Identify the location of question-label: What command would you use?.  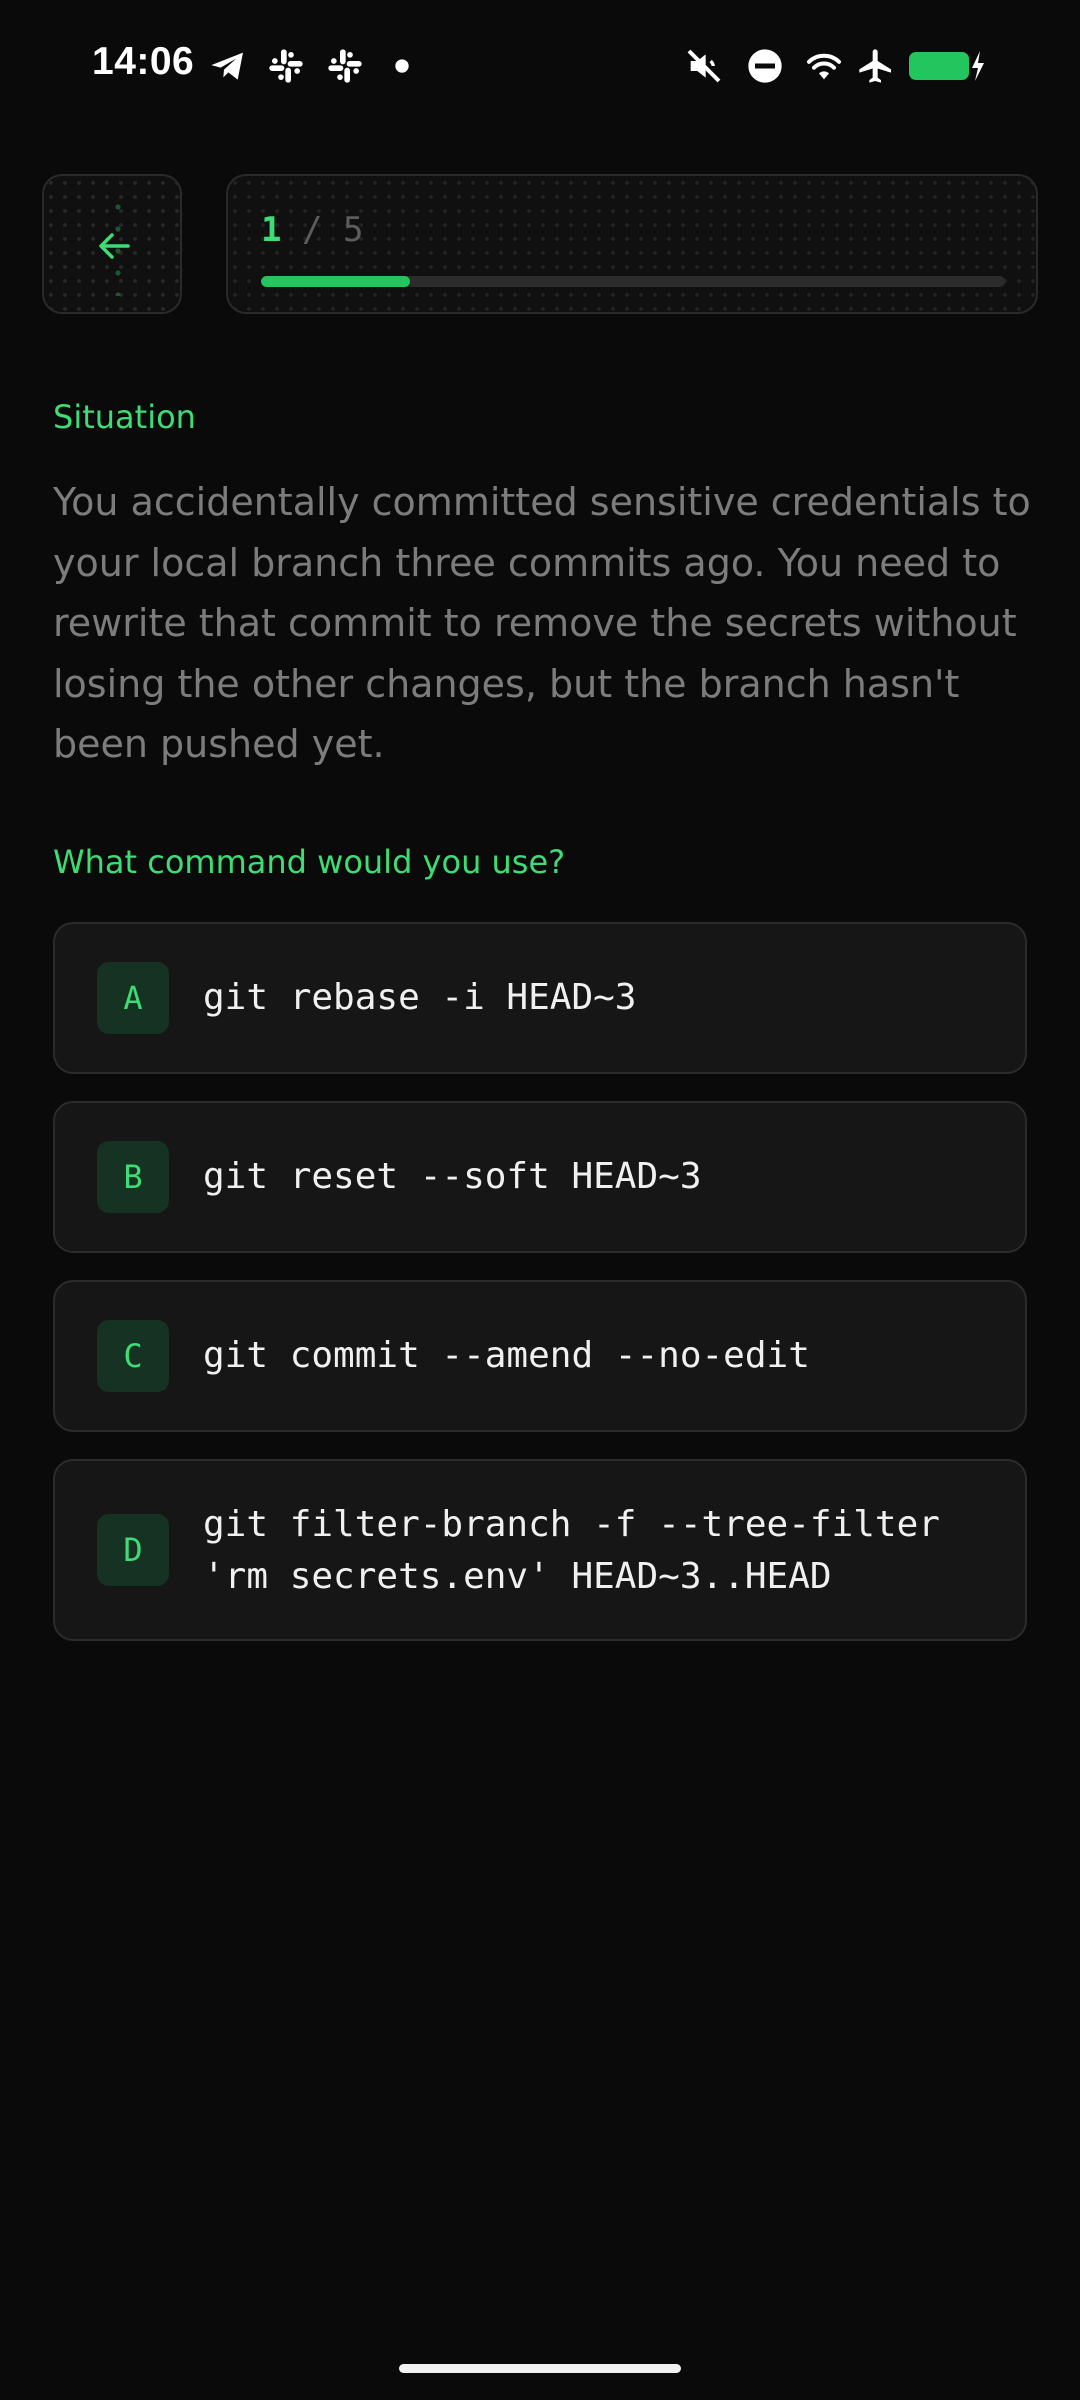
(309, 862).